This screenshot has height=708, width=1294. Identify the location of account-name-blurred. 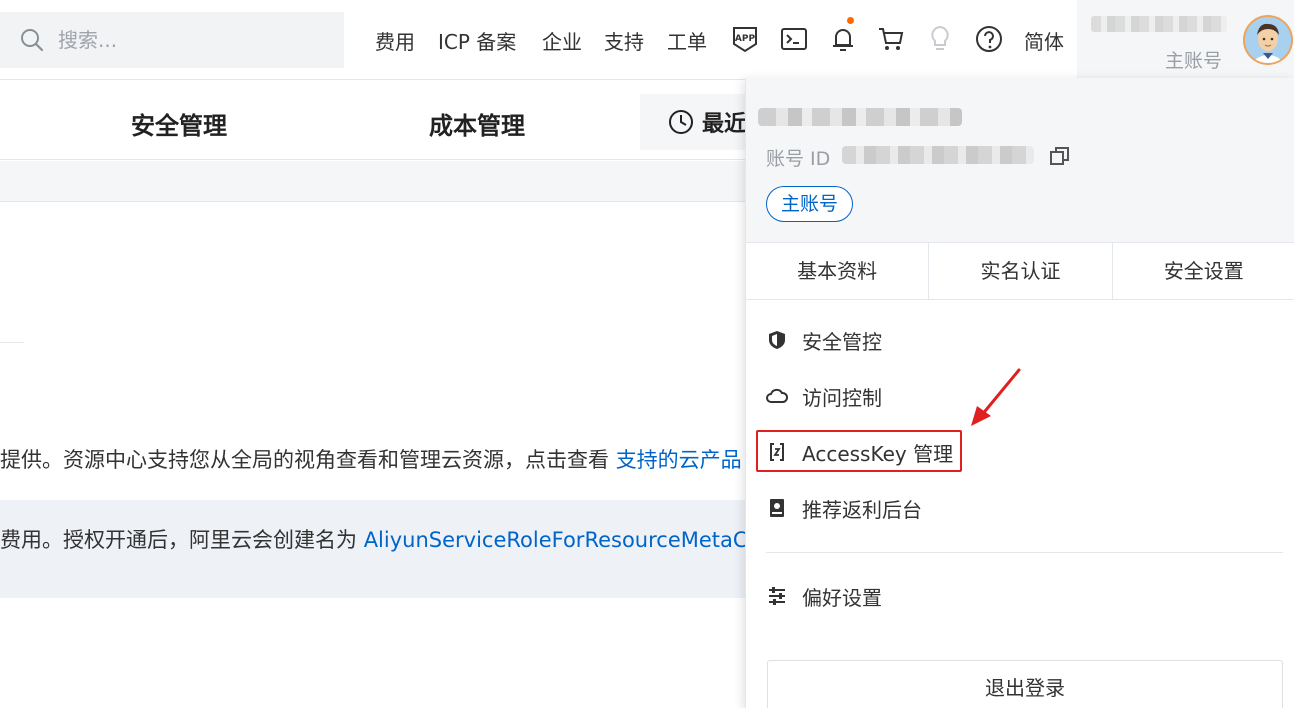
(1159, 24).